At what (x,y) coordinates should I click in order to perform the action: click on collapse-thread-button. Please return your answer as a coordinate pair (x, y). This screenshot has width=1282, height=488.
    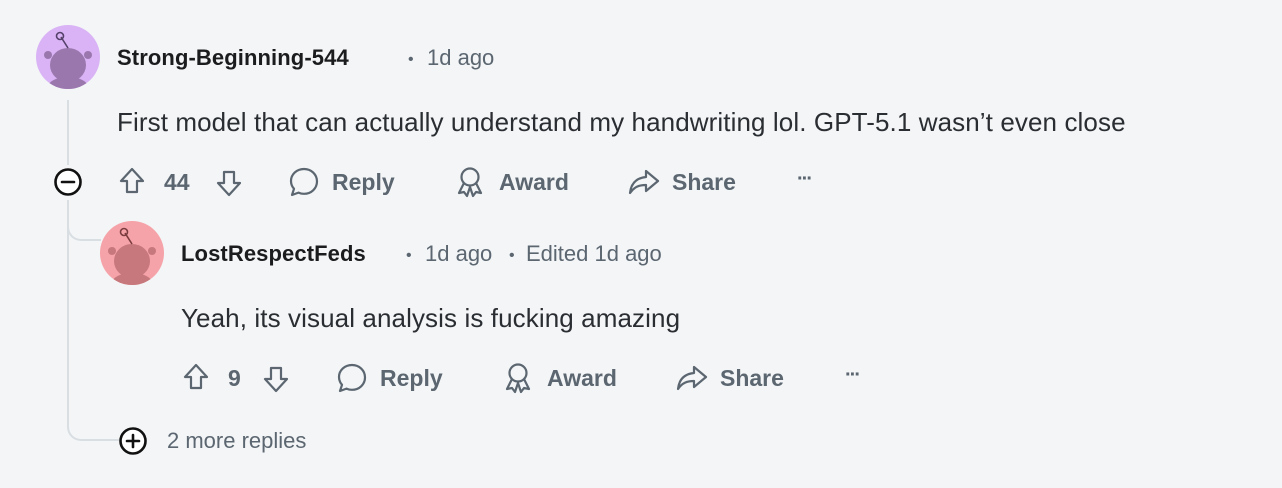
    Looking at the image, I should click on (68, 182).